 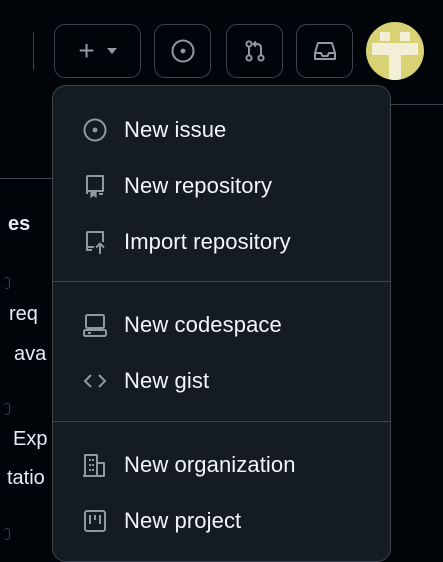 I want to click on menu-item-label: New gist, so click(x=167, y=380).